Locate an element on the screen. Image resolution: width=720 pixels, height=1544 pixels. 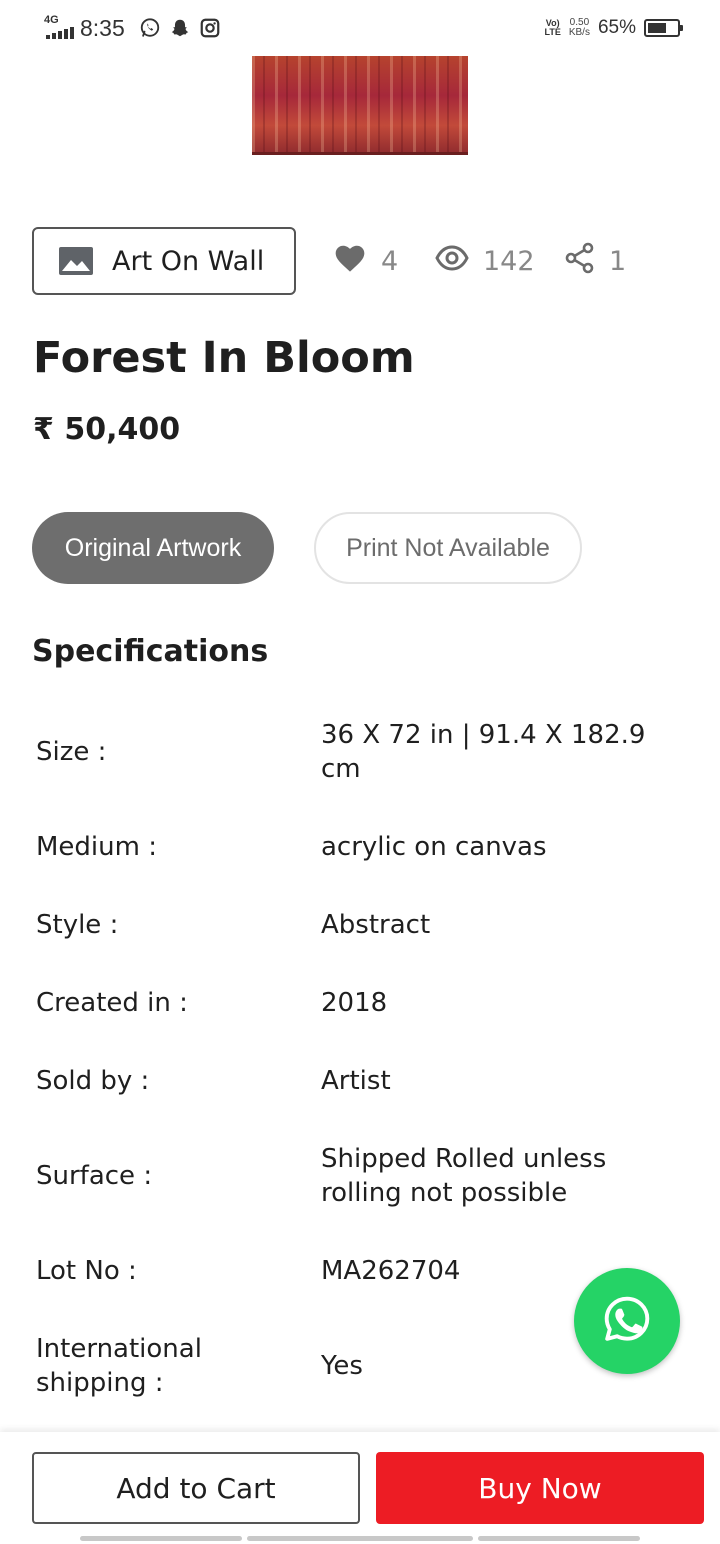
heart-icon is located at coordinates (350, 261).